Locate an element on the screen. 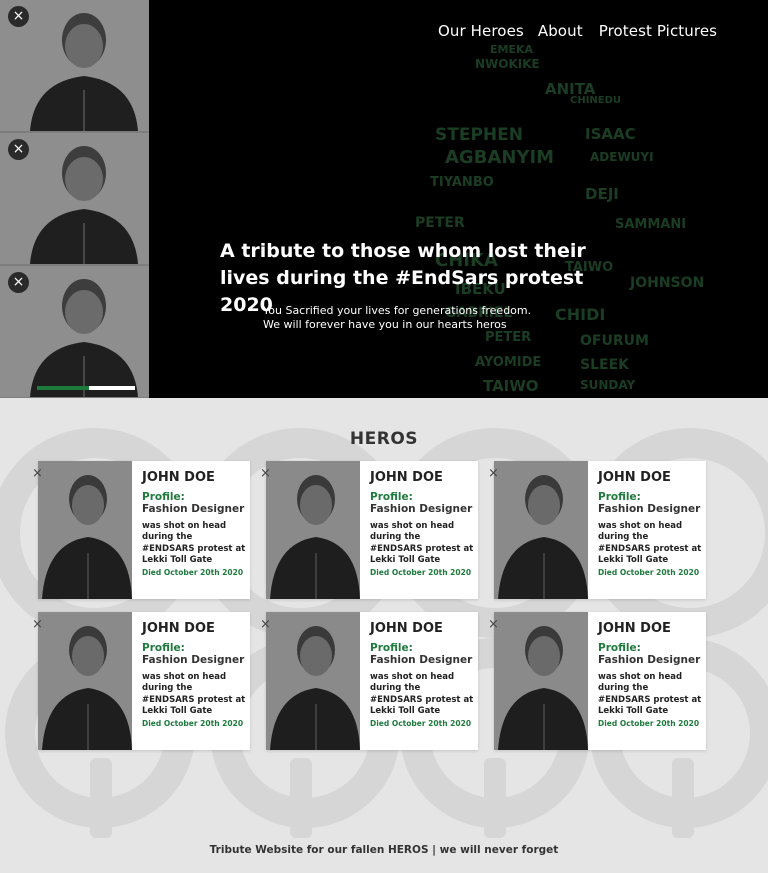 This screenshot has width=768, height=873. slider-progress is located at coordinates (86, 388).